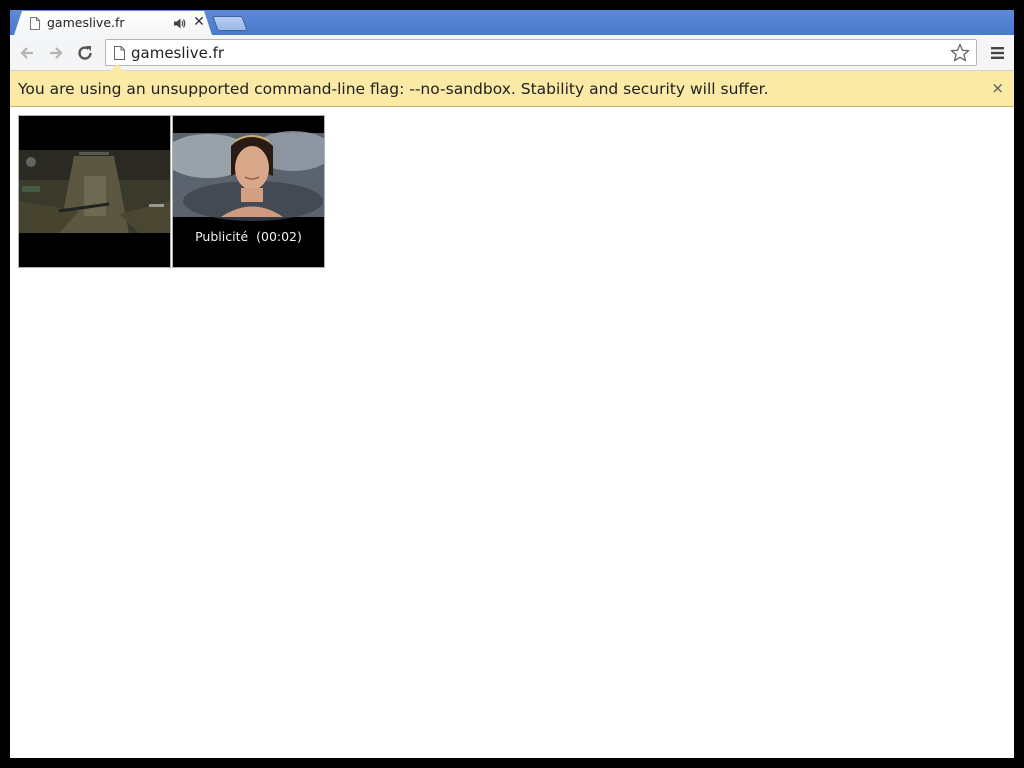 This screenshot has height=768, width=1024. What do you see at coordinates (998, 53) in the screenshot?
I see `hamburger-menu-icon` at bounding box center [998, 53].